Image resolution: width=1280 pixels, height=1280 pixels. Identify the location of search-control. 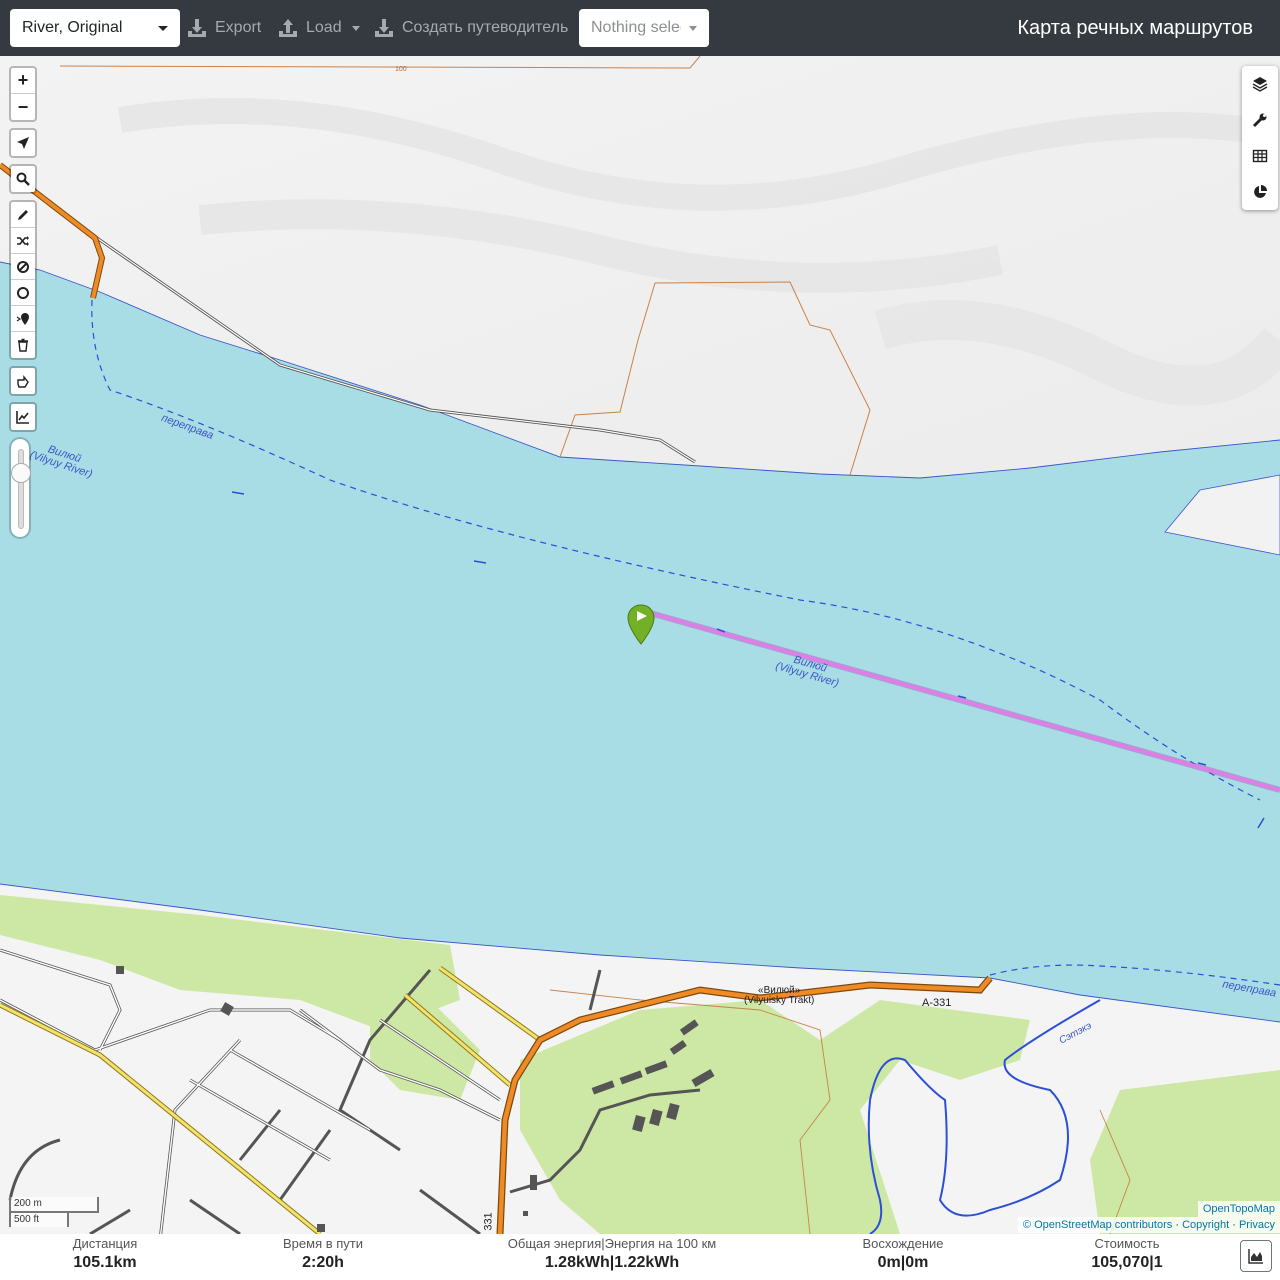
(23, 179).